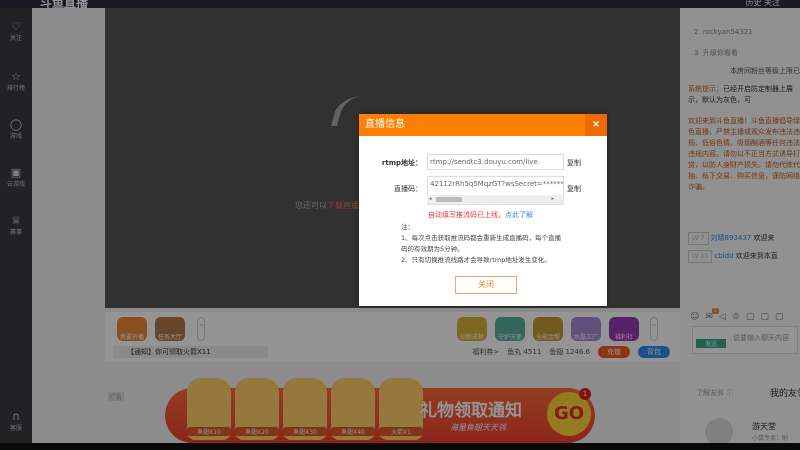 This screenshot has width=800, height=450. Describe the element at coordinates (476, 260) in the screenshot. I see `note-item: 2、只有切换推流线路才会导致rtmp地址发生变化。` at that location.